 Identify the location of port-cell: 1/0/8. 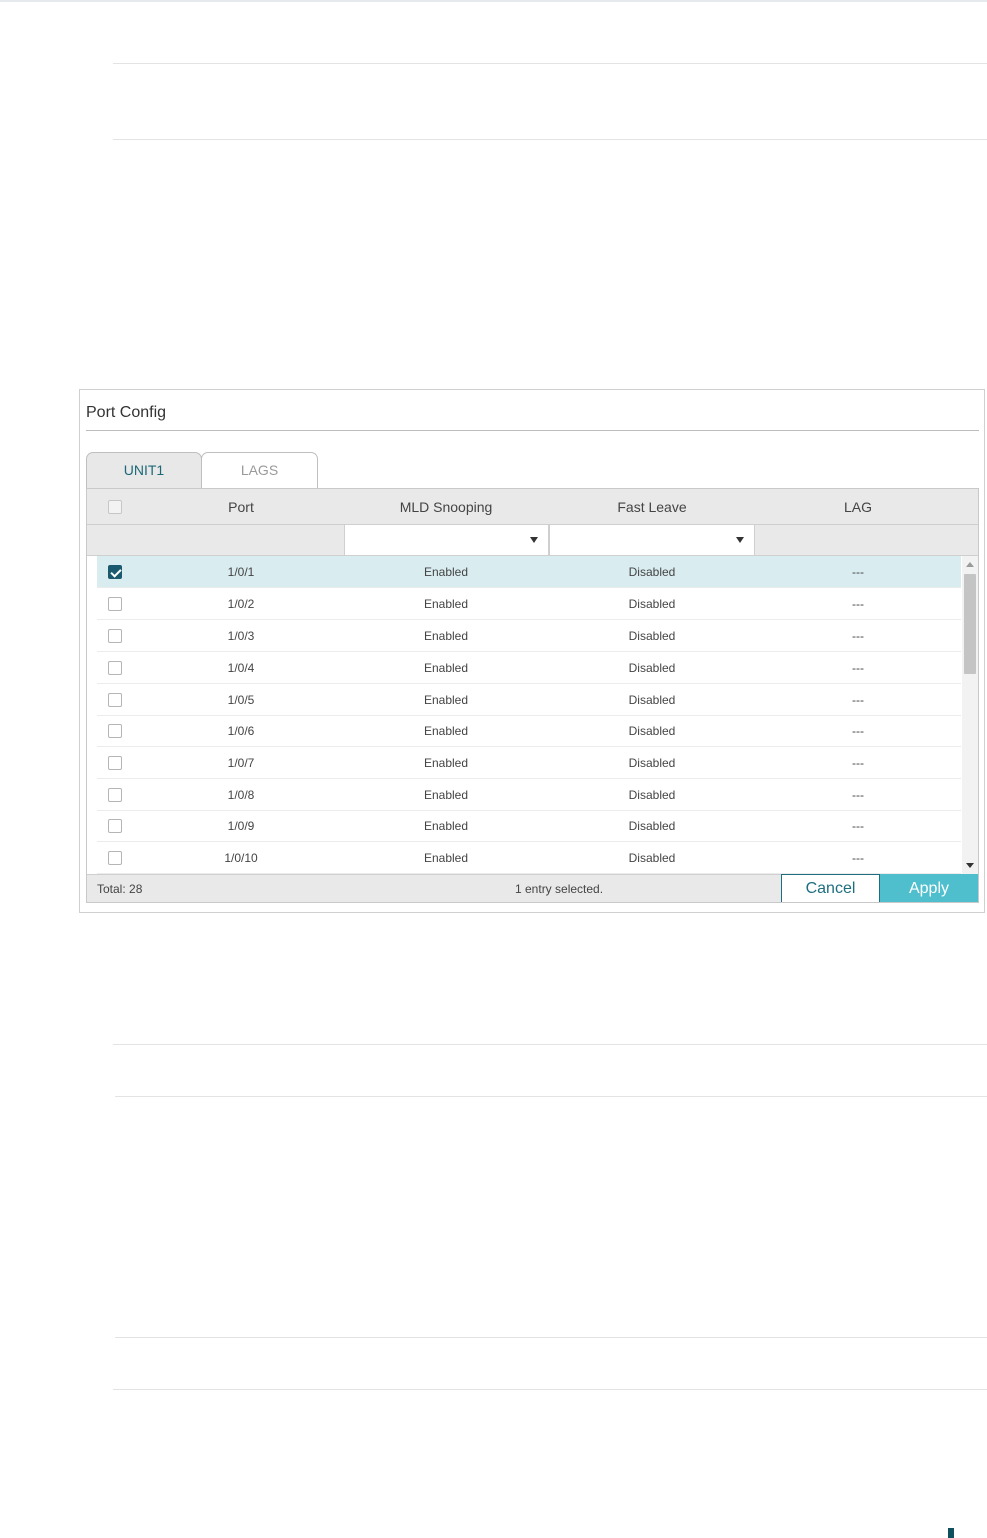
(241, 794).